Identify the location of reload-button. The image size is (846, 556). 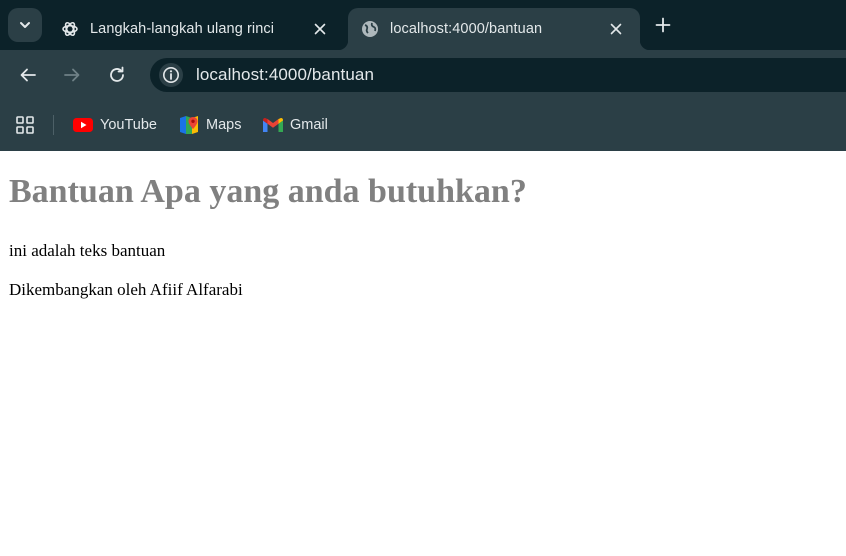
(117, 75).